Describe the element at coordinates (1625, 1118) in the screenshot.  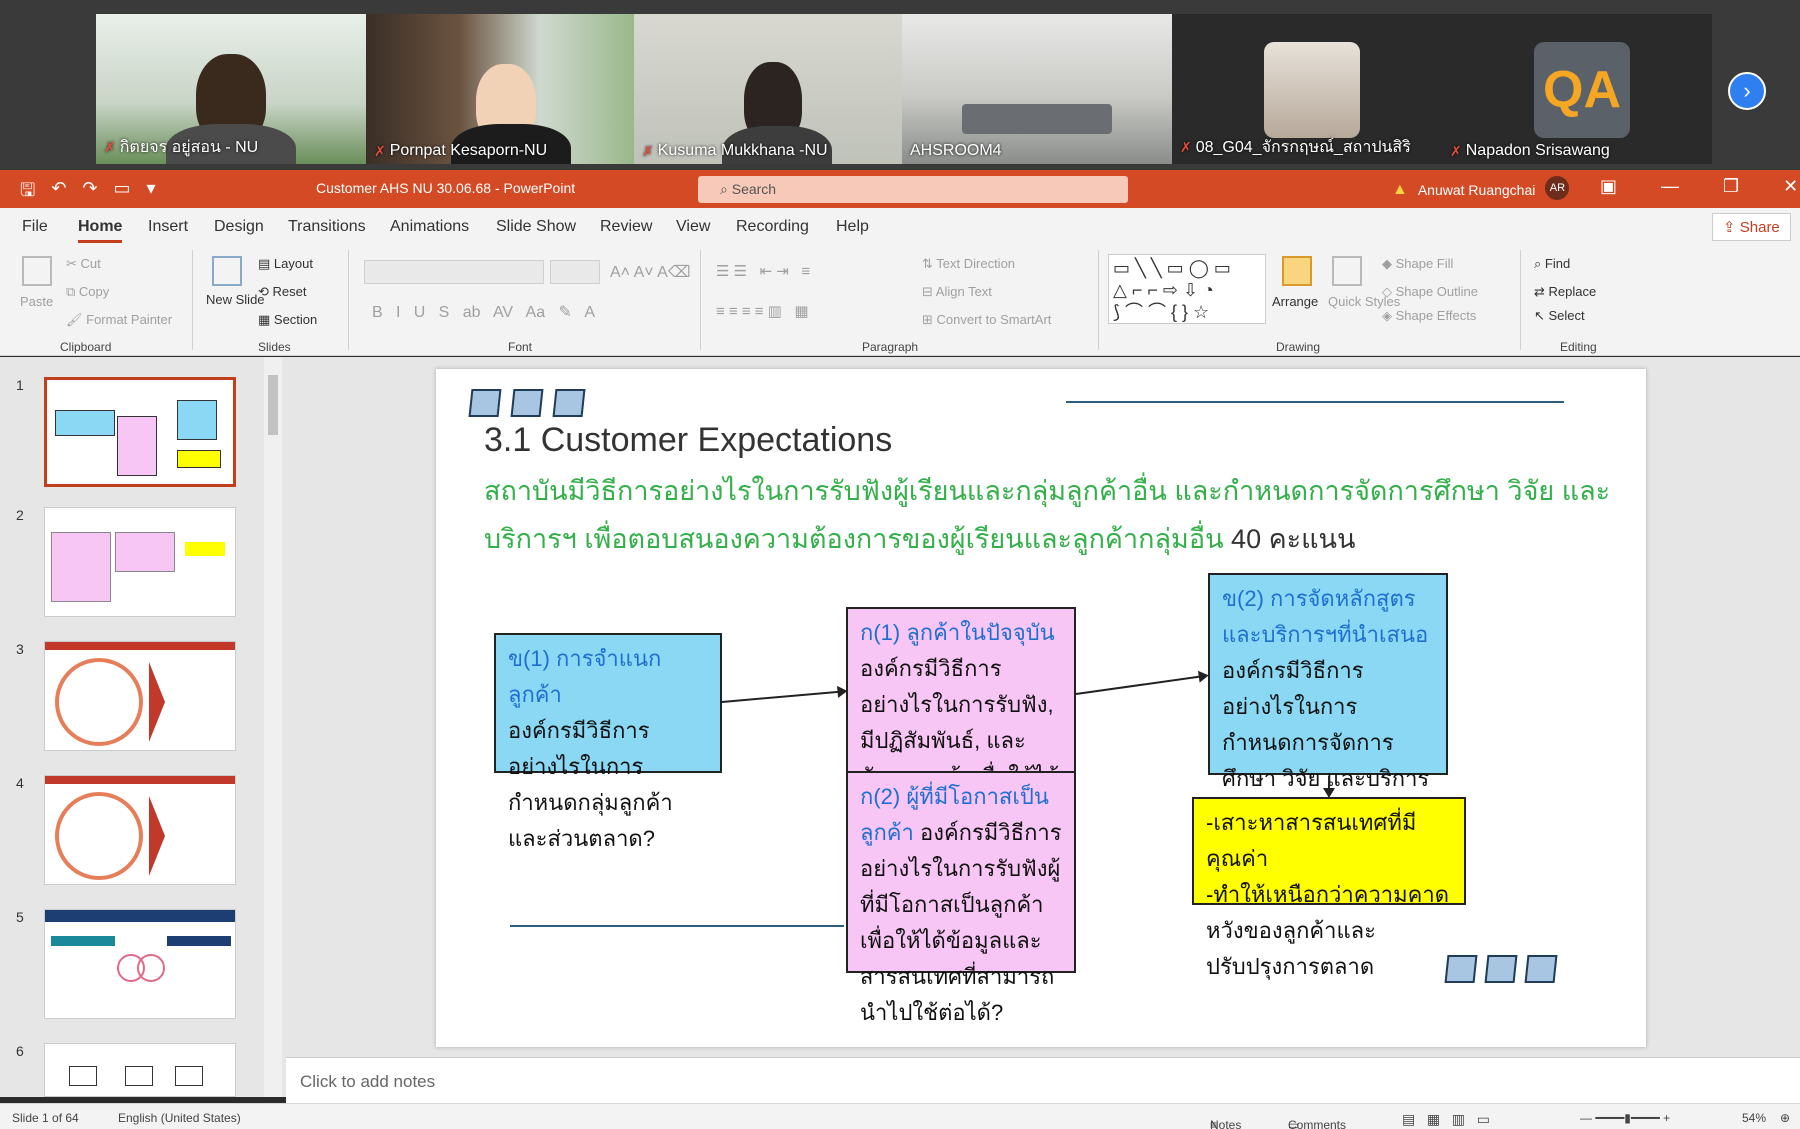
I see `zoom-slider: — ━━━━▮━━━━ +` at that location.